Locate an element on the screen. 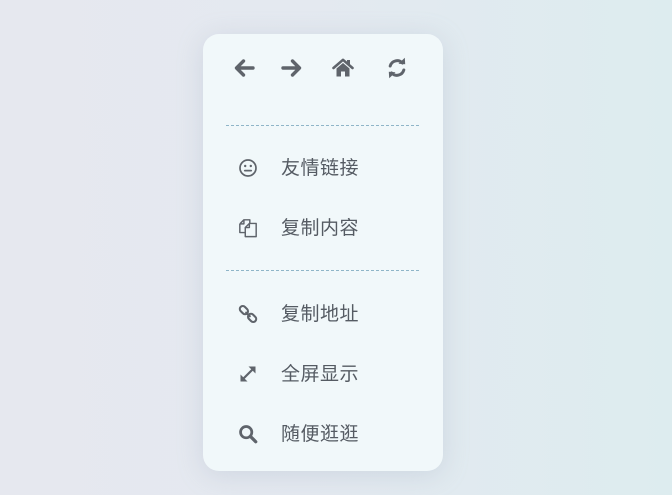  menu-item-friend-links: 友情链接 is located at coordinates (323, 168).